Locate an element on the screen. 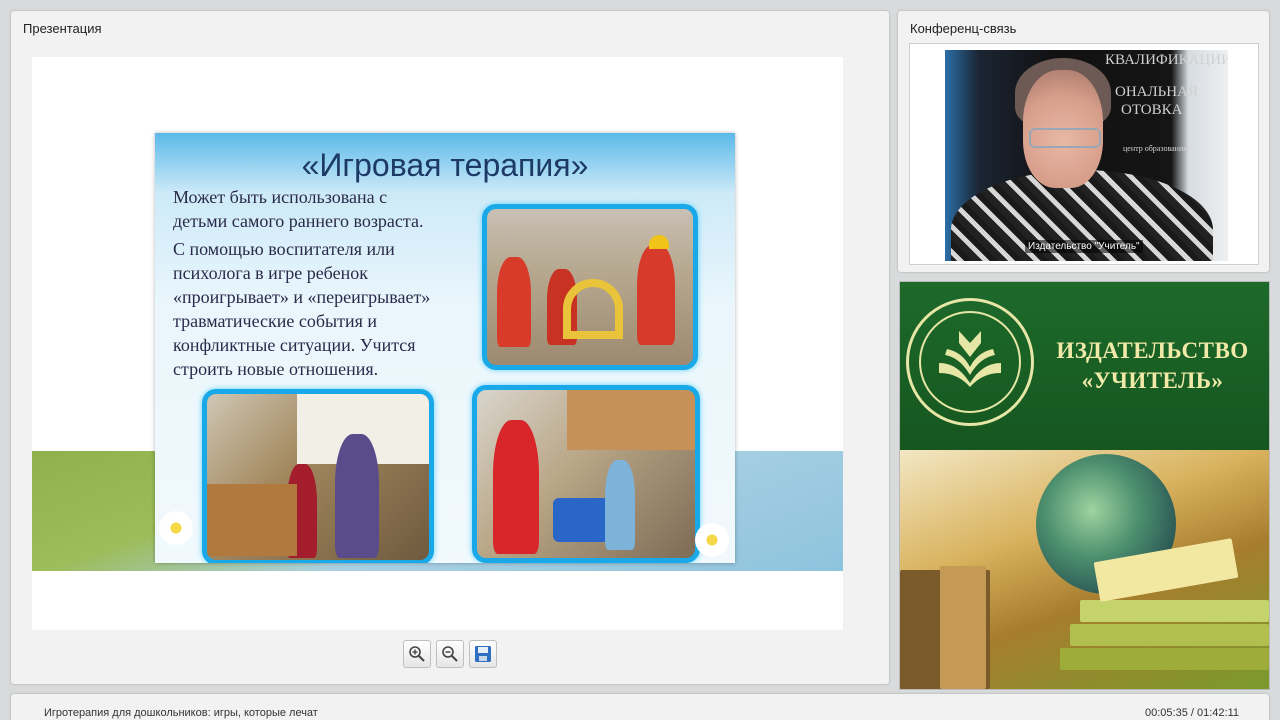  wall-text-1: КВАЛИФИКАЦИИ is located at coordinates (1166, 60).